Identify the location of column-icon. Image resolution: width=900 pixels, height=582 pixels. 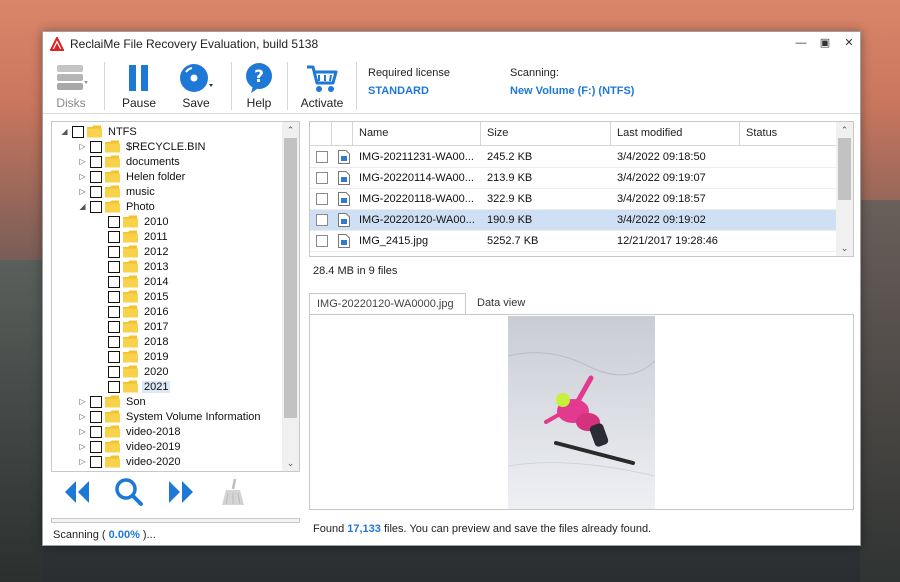
(342, 134).